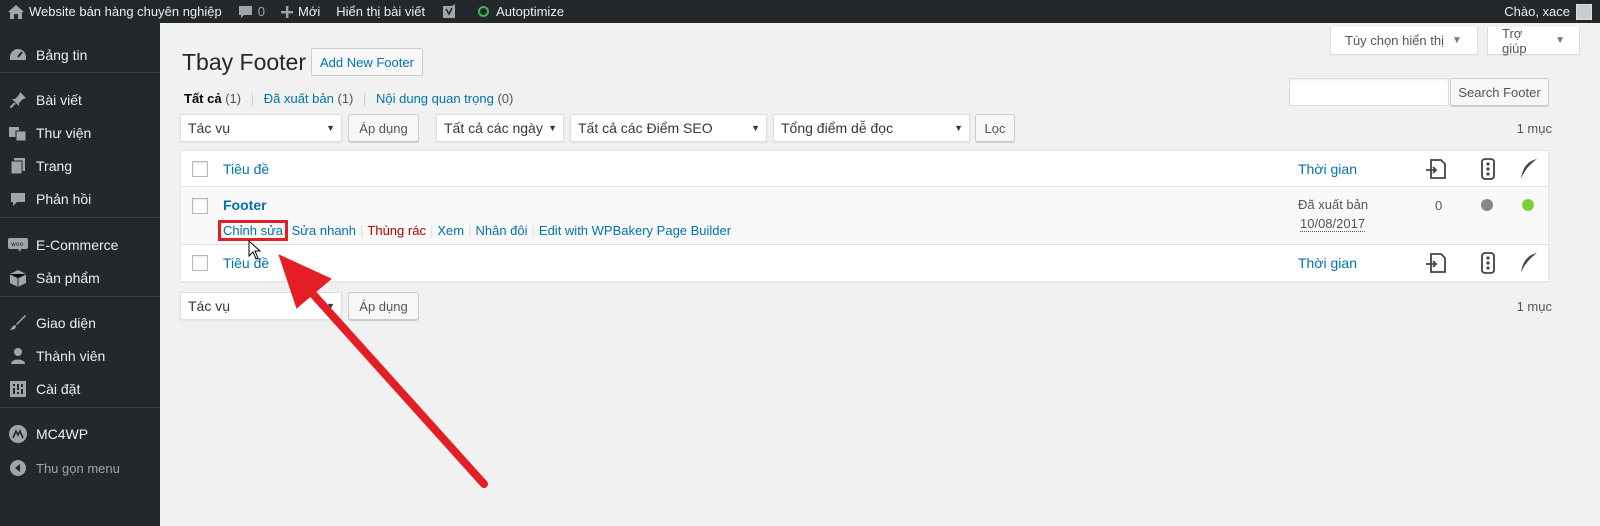 The height and width of the screenshot is (526, 1600). Describe the element at coordinates (200, 169) in the screenshot. I see `select-all-checkbox` at that location.